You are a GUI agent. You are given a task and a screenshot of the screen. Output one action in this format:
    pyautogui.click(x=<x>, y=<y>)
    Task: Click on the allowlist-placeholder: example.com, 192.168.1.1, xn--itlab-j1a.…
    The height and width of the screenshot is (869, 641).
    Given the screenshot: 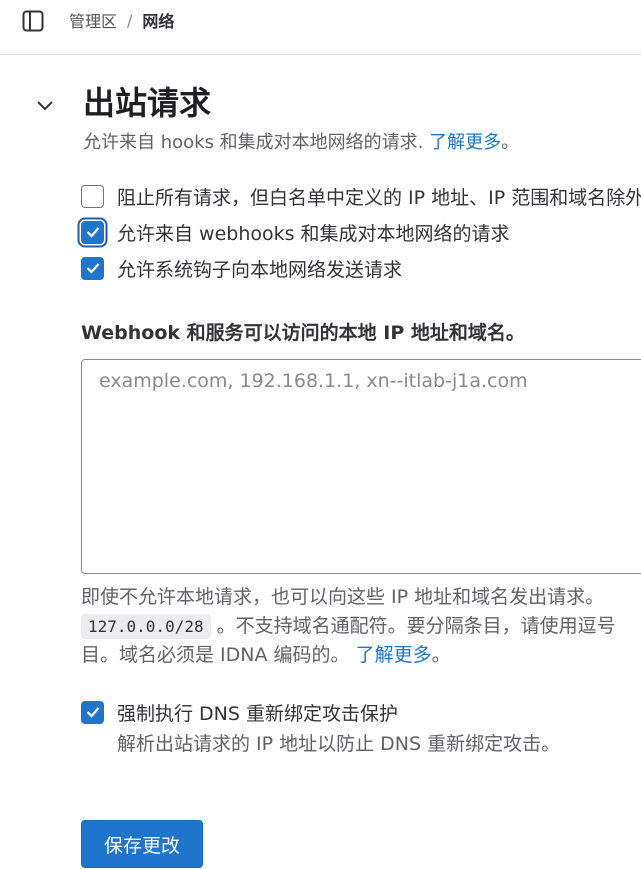 What is the action you would take?
    pyautogui.click(x=313, y=381)
    